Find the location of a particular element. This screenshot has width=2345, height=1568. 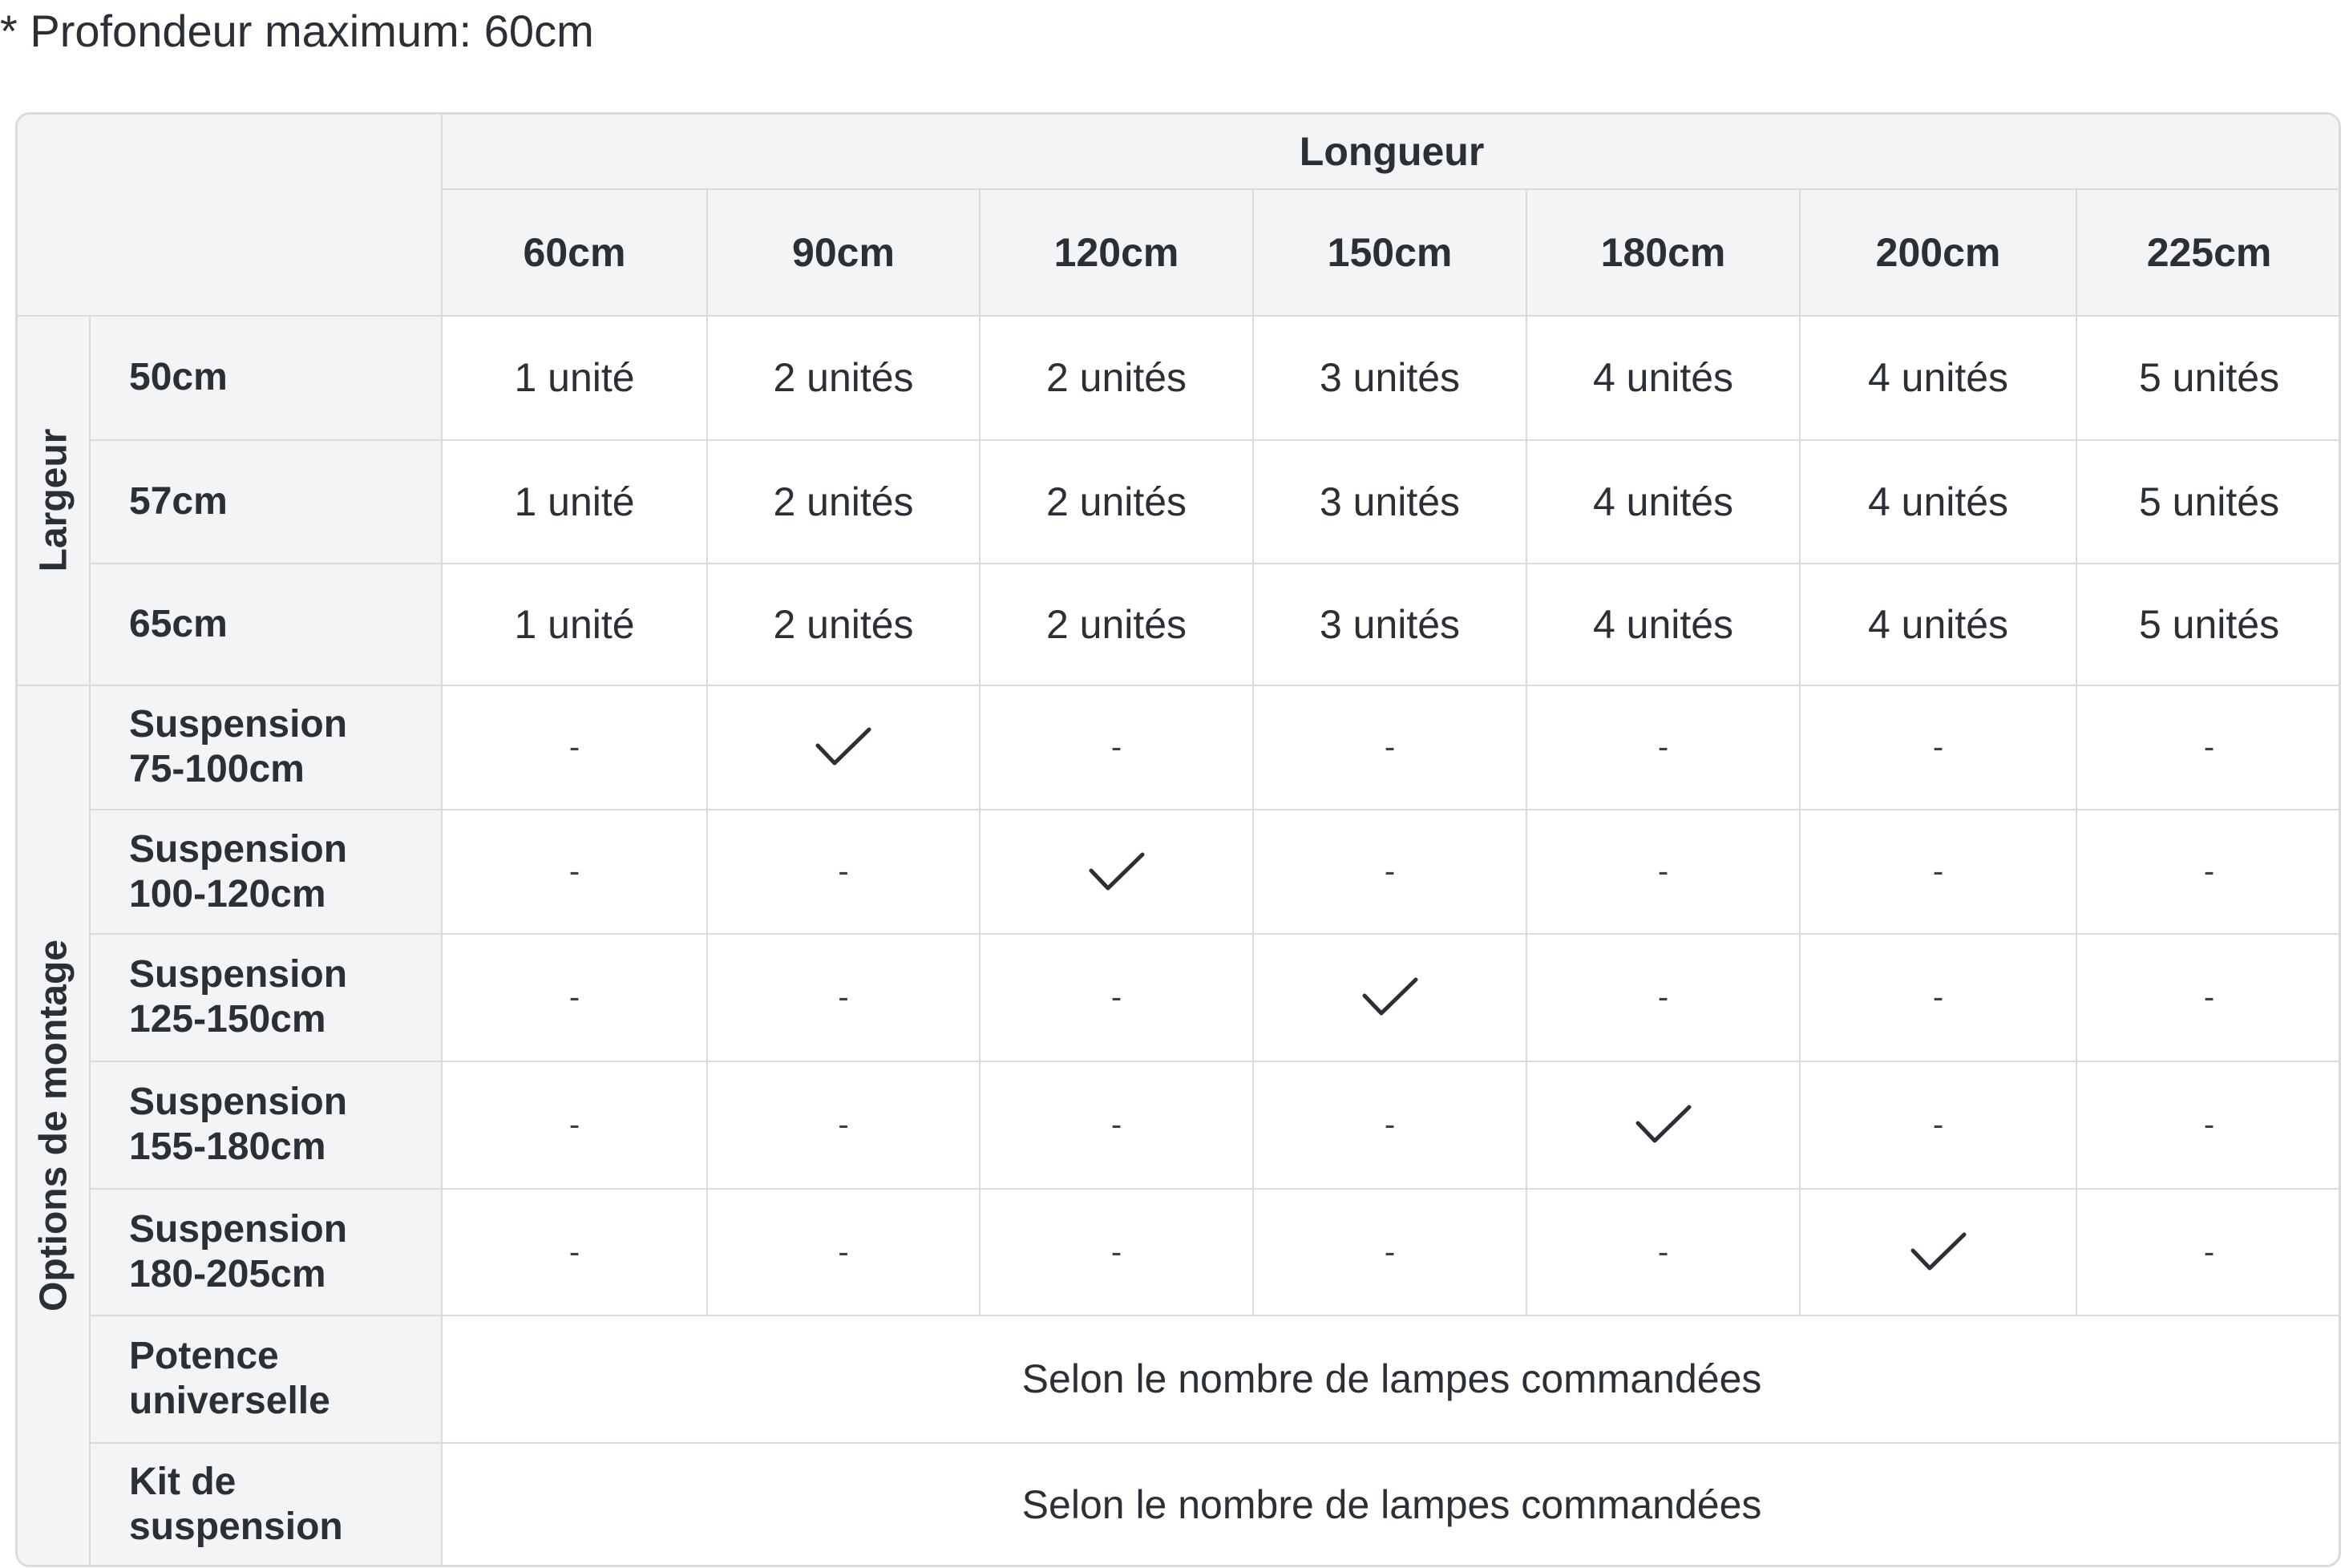

row-group-label-text: Options de montage is located at coordinates (54, 1126).